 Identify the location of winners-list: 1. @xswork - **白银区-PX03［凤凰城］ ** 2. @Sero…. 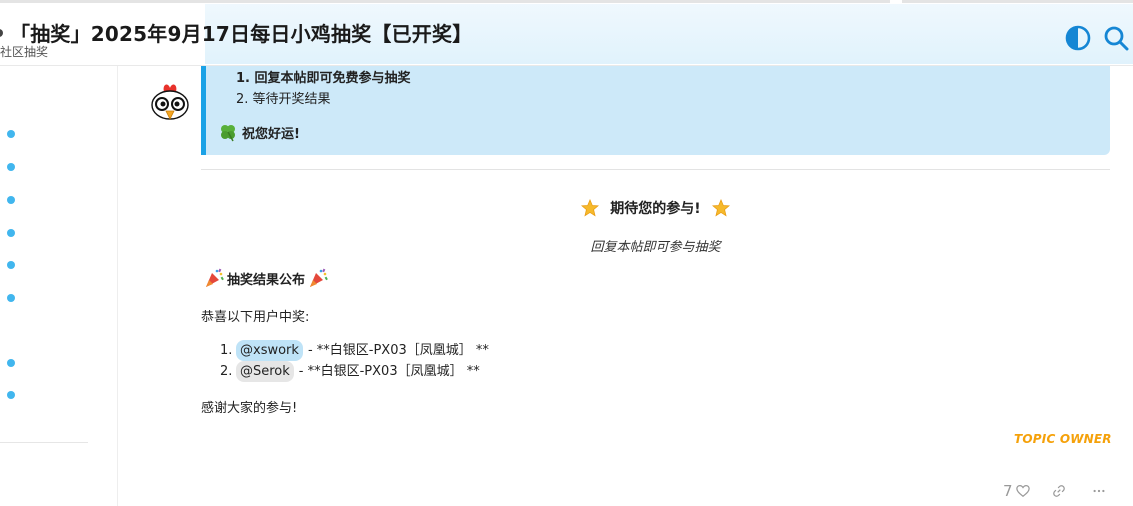
(354, 361).